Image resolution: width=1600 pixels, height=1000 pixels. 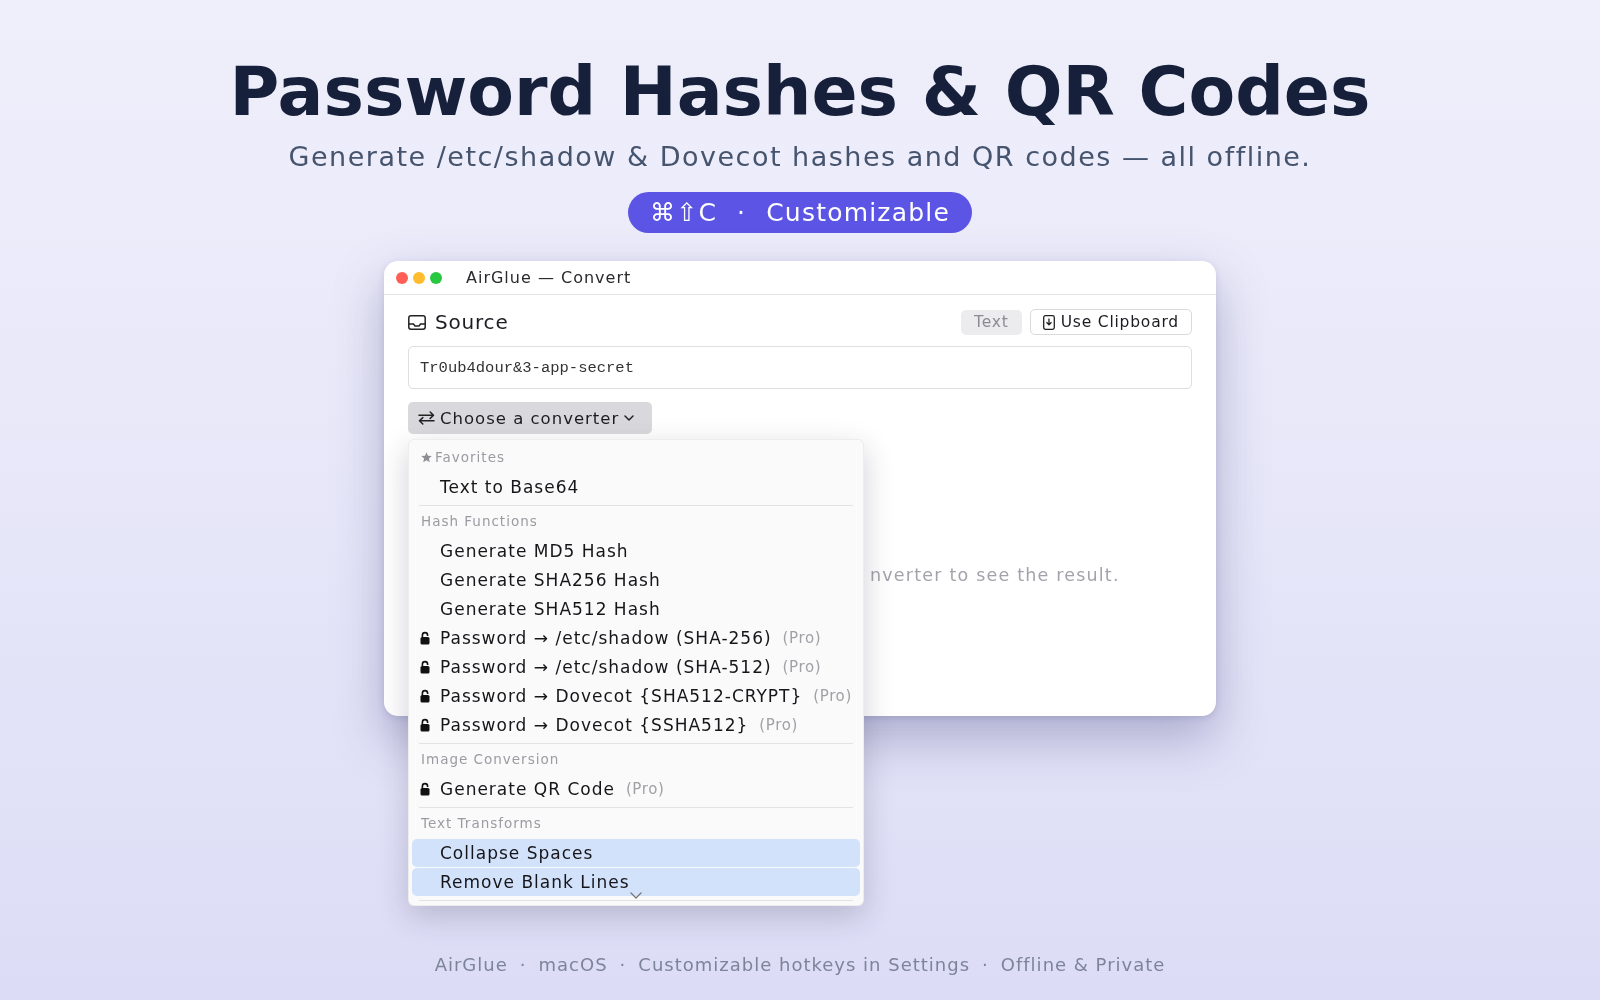 I want to click on section-title: Favorites, so click(x=470, y=457).